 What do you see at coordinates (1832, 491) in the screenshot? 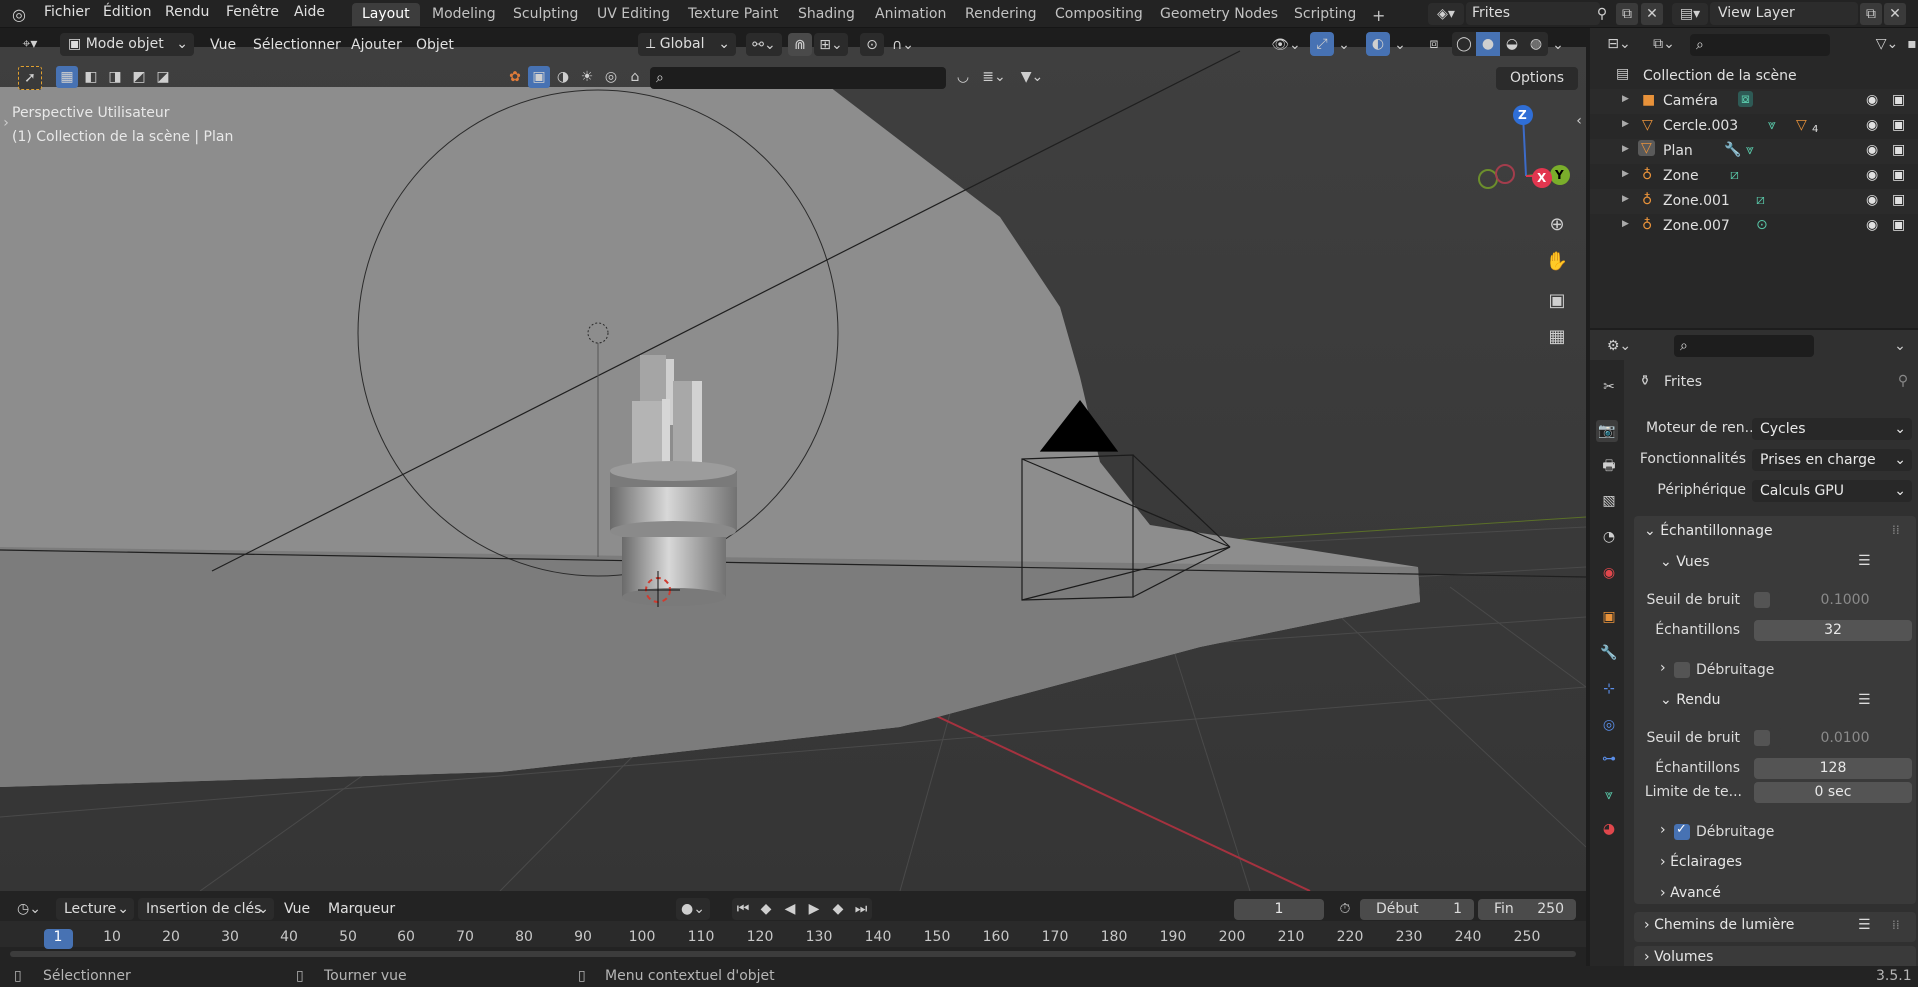
I see `device-dropdown: Calculs GPU ⌄` at bounding box center [1832, 491].